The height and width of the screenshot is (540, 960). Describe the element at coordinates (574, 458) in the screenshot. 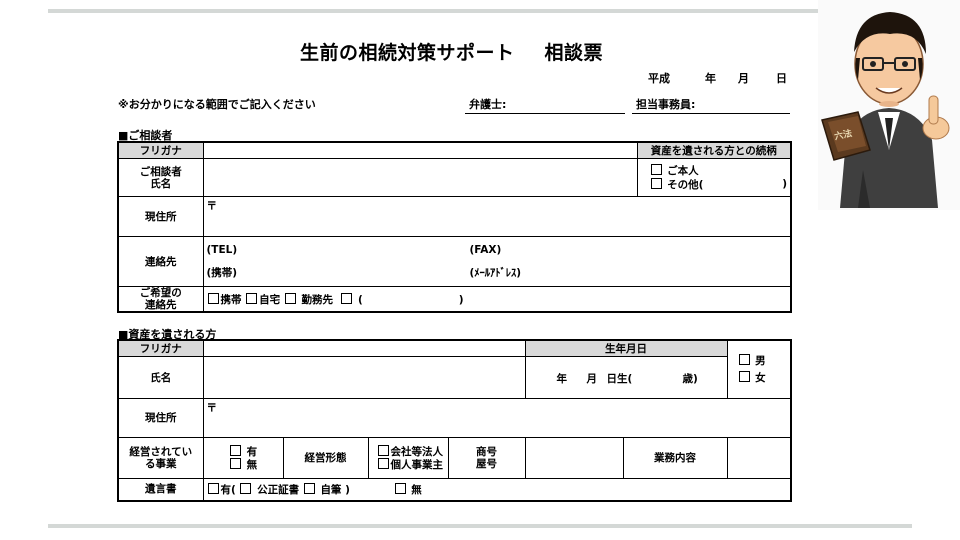

I see `trade-name-field` at that location.